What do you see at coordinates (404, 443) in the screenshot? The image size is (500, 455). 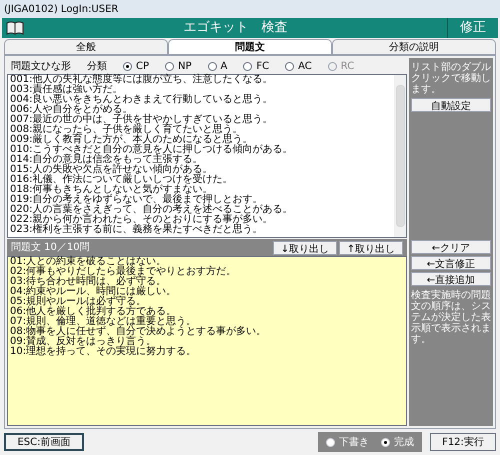 I see `radio-label: 完成` at bounding box center [404, 443].